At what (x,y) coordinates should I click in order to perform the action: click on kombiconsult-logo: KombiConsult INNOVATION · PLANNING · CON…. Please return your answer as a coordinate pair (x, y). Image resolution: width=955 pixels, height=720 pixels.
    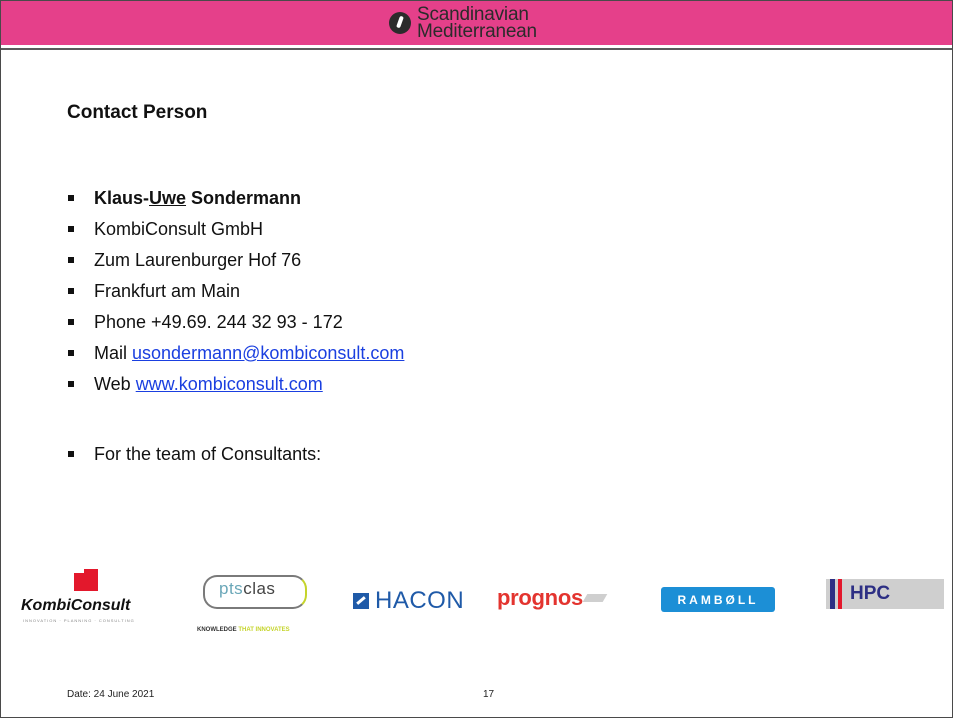
    Looking at the image, I should click on (86, 596).